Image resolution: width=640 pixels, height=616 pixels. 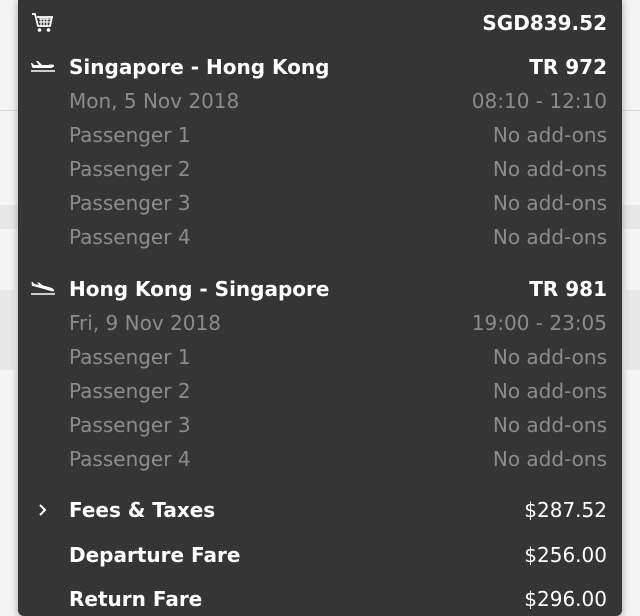 What do you see at coordinates (568, 289) in the screenshot?
I see `flight-number: TR 981` at bounding box center [568, 289].